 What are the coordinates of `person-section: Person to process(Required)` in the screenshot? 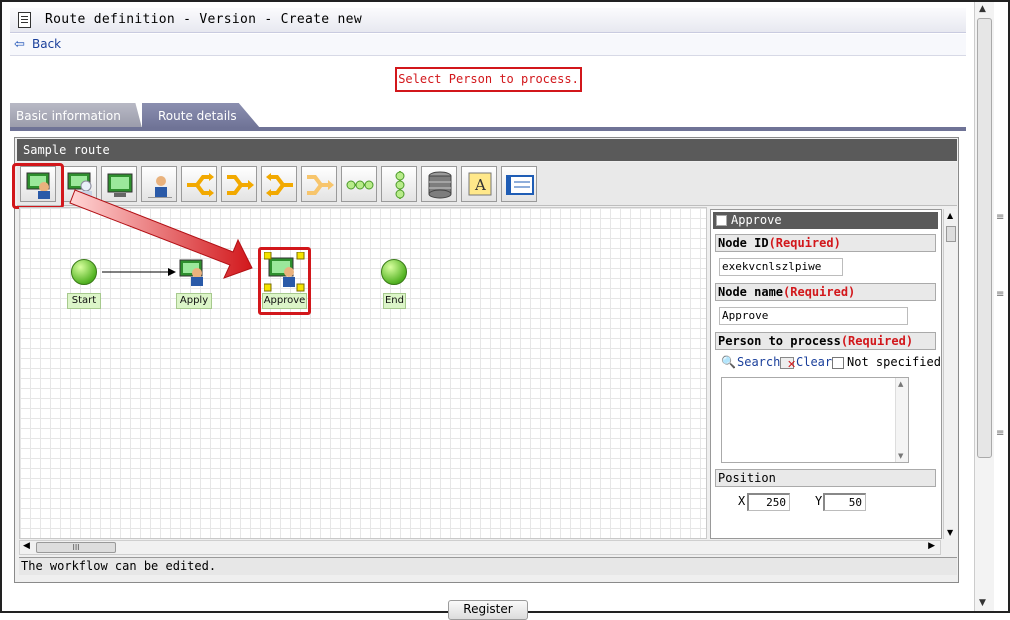 It's located at (825, 341).